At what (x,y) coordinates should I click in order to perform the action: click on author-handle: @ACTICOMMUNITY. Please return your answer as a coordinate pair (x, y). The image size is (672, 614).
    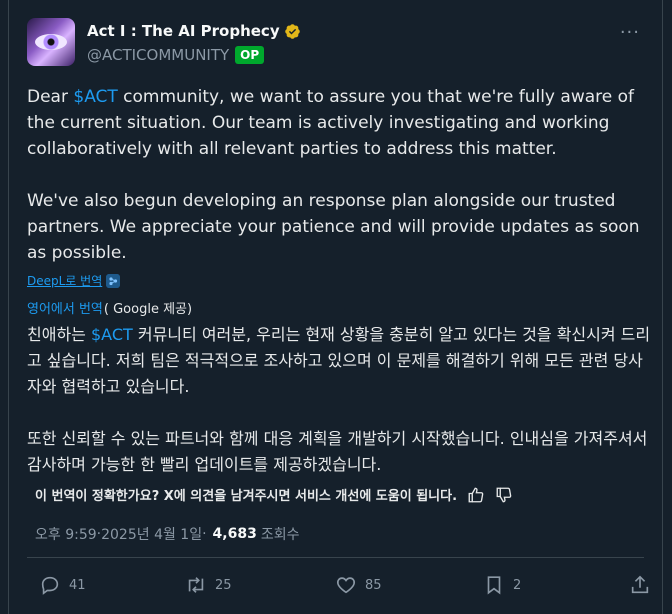
    Looking at the image, I should click on (158, 55).